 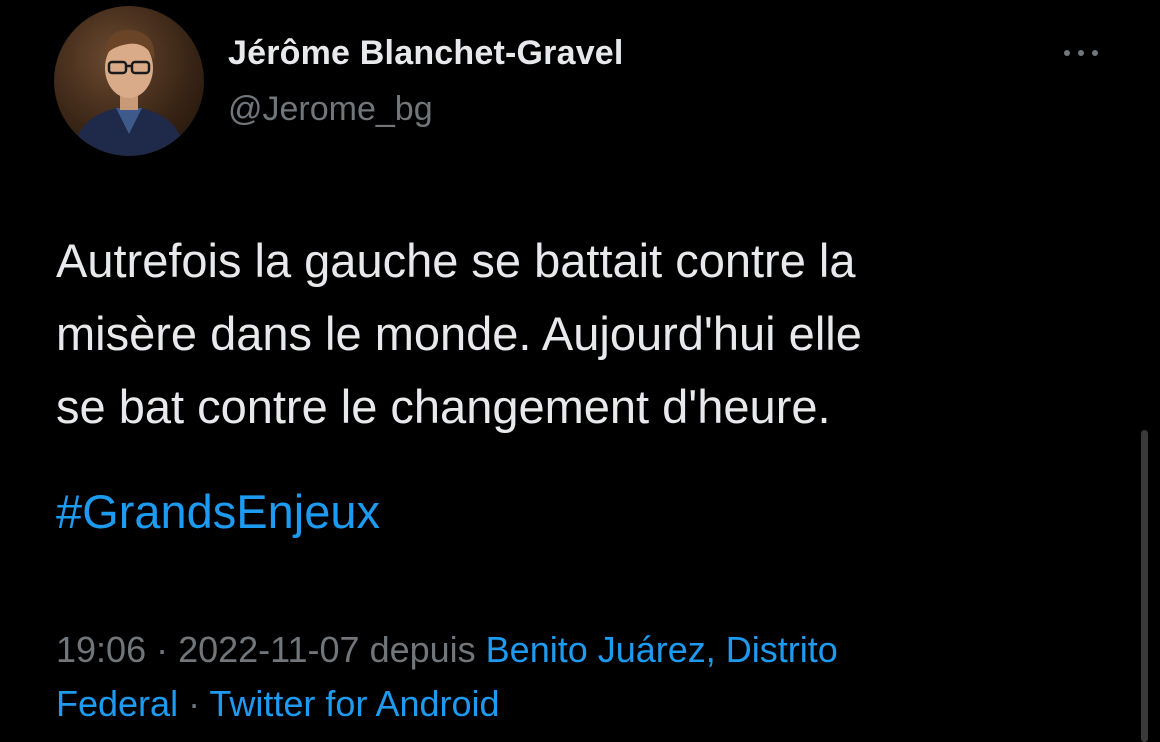 What do you see at coordinates (459, 333) in the screenshot?
I see `tweet-text-line: misère dans le monde. Aujourd'hui elle` at bounding box center [459, 333].